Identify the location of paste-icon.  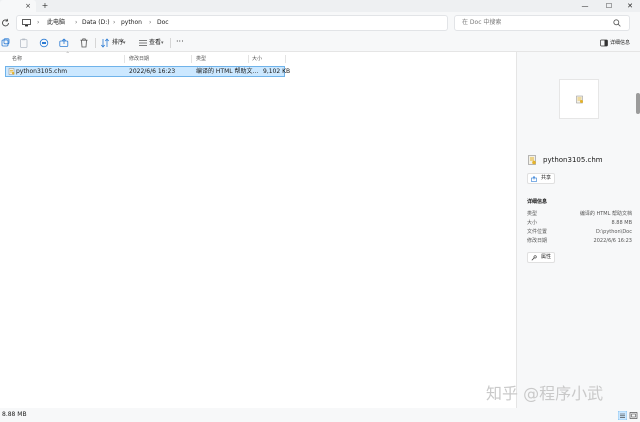
(24, 43).